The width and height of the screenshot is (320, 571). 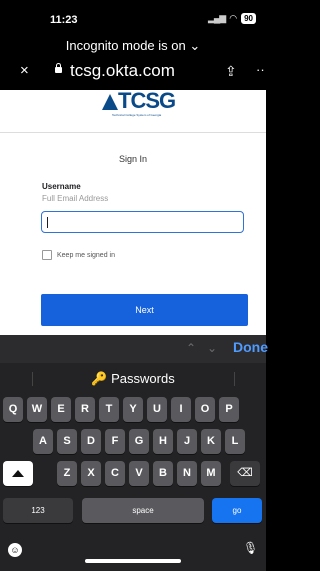 I want to click on status-icons: ▂▄▆ ◠ 90, so click(x=232, y=18).